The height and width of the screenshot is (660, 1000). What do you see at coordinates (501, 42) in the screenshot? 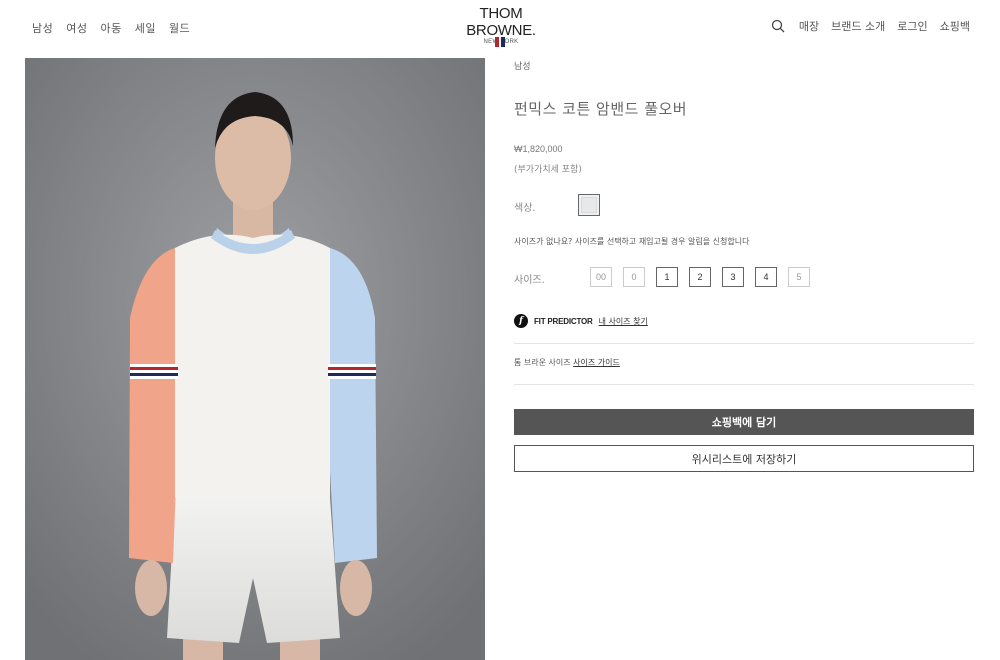
I see `flag-icon` at bounding box center [501, 42].